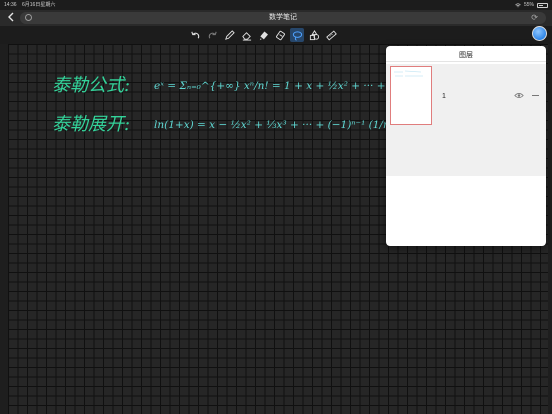 Image resolution: width=552 pixels, height=414 pixels. Describe the element at coordinates (534, 18) in the screenshot. I see `sync-icon: ⟳` at that location.